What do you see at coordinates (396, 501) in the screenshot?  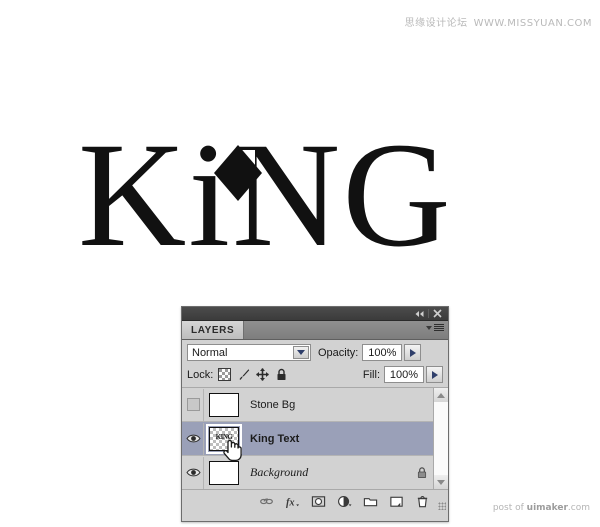 I see `new-layer-icon` at bounding box center [396, 501].